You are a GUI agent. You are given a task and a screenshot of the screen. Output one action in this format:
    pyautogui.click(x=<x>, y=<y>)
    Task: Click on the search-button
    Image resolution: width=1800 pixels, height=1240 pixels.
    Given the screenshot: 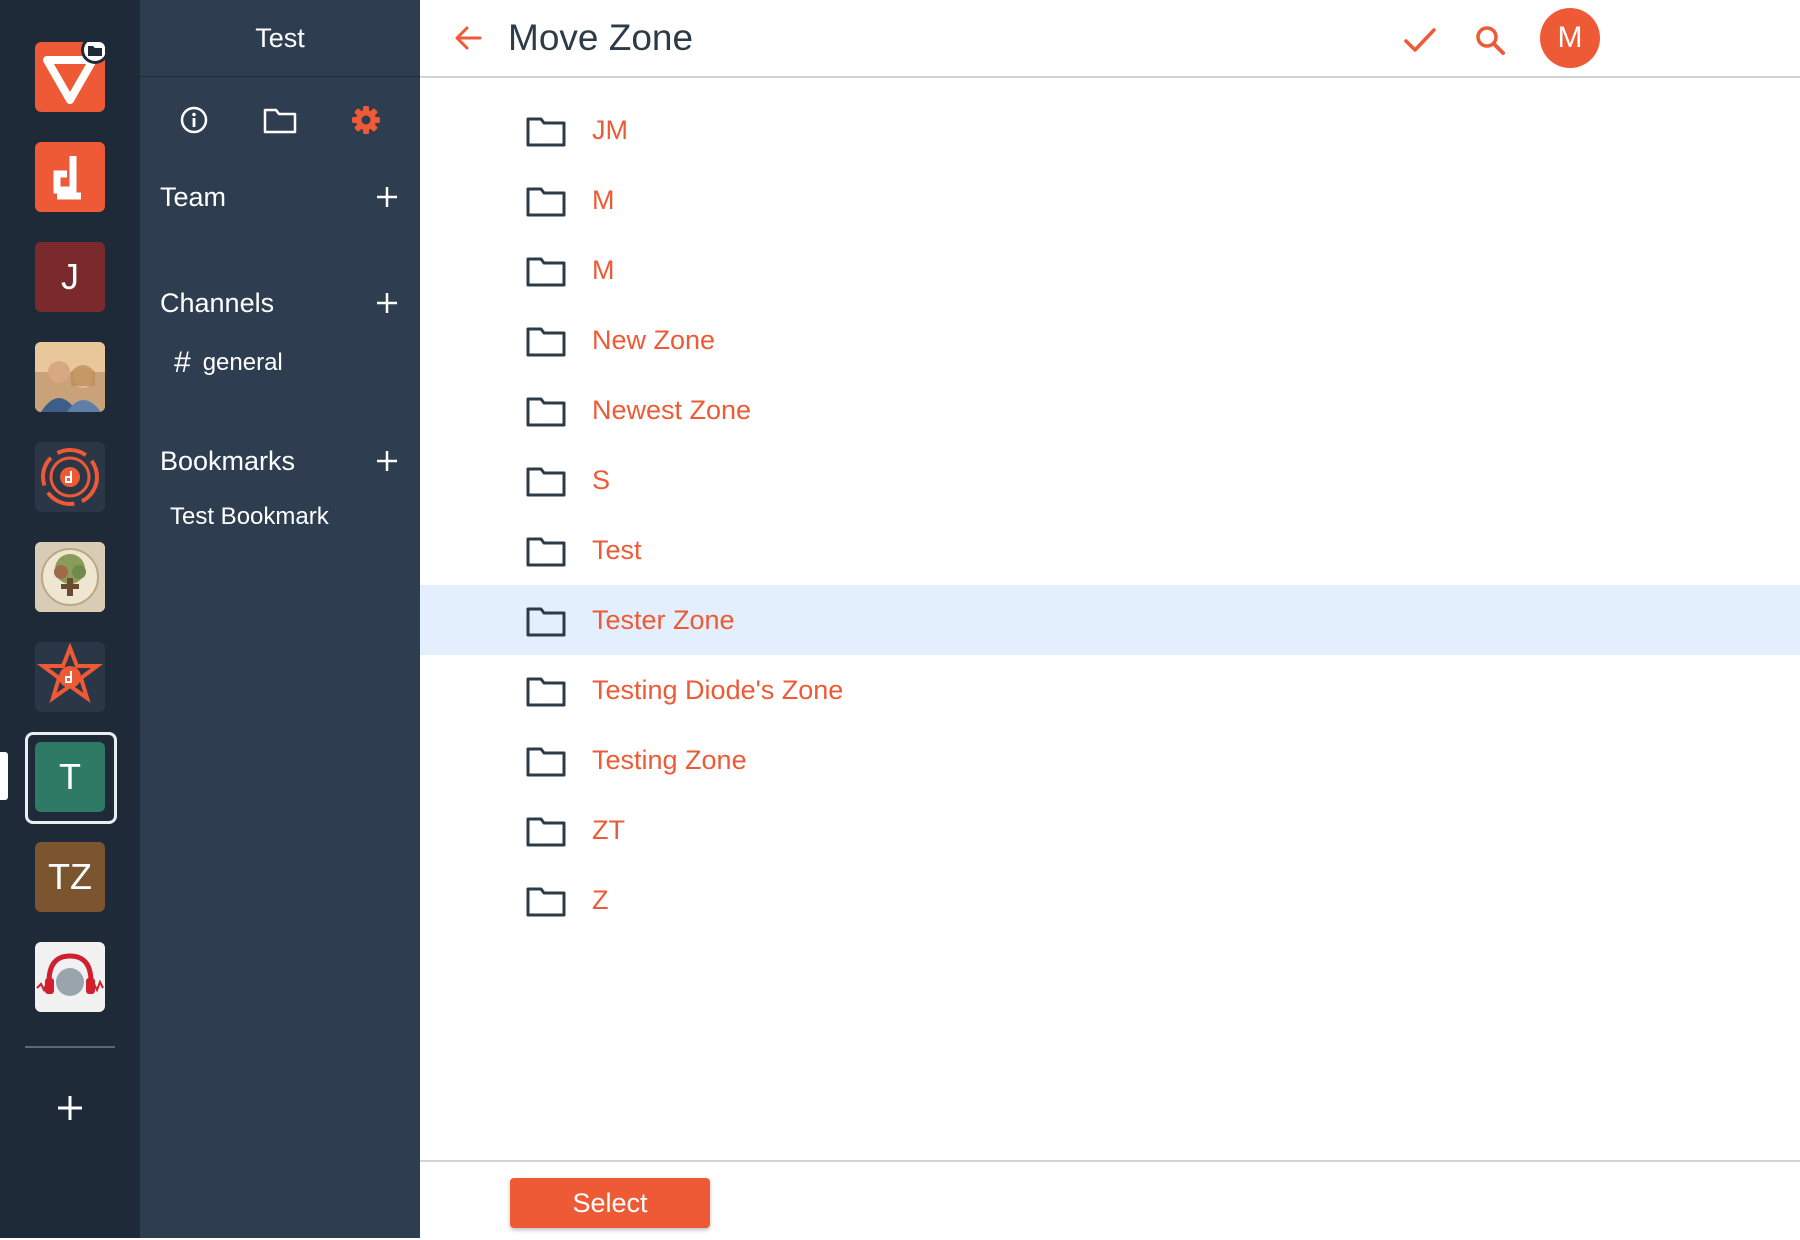 What is the action you would take?
    pyautogui.click(x=1490, y=40)
    